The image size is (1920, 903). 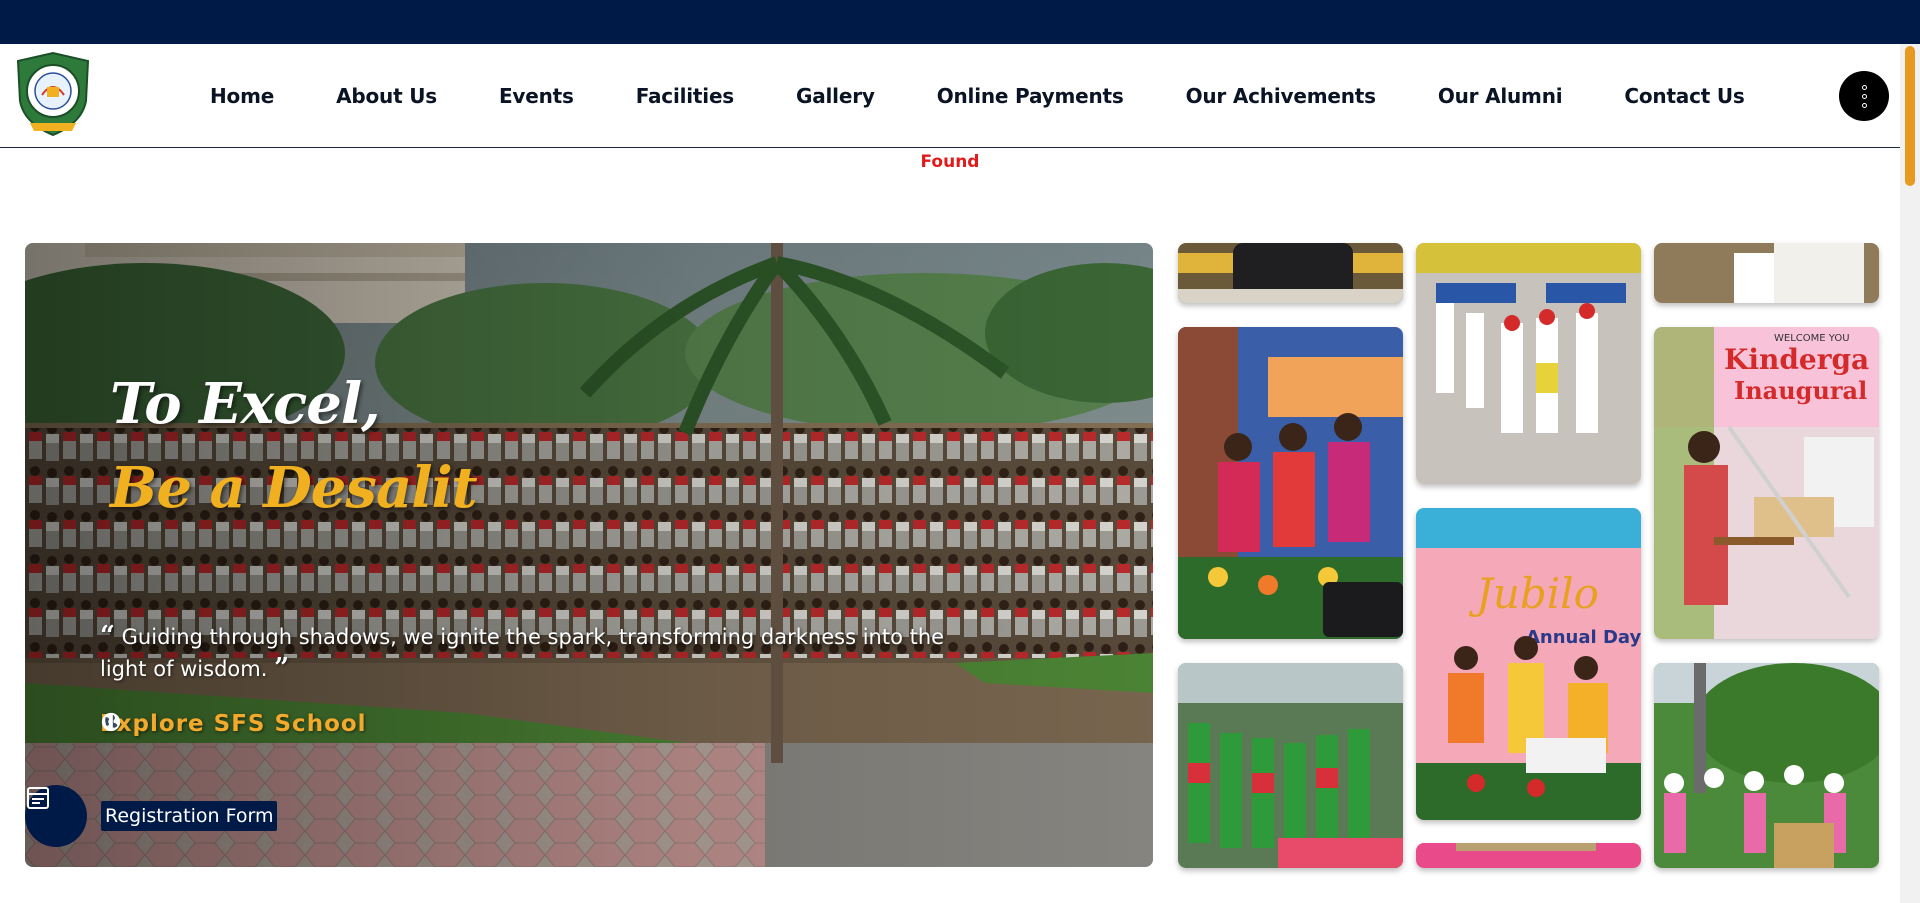 What do you see at coordinates (1528, 664) in the screenshot?
I see `gallery-image-annual-day: Jubilo Annual Day` at bounding box center [1528, 664].